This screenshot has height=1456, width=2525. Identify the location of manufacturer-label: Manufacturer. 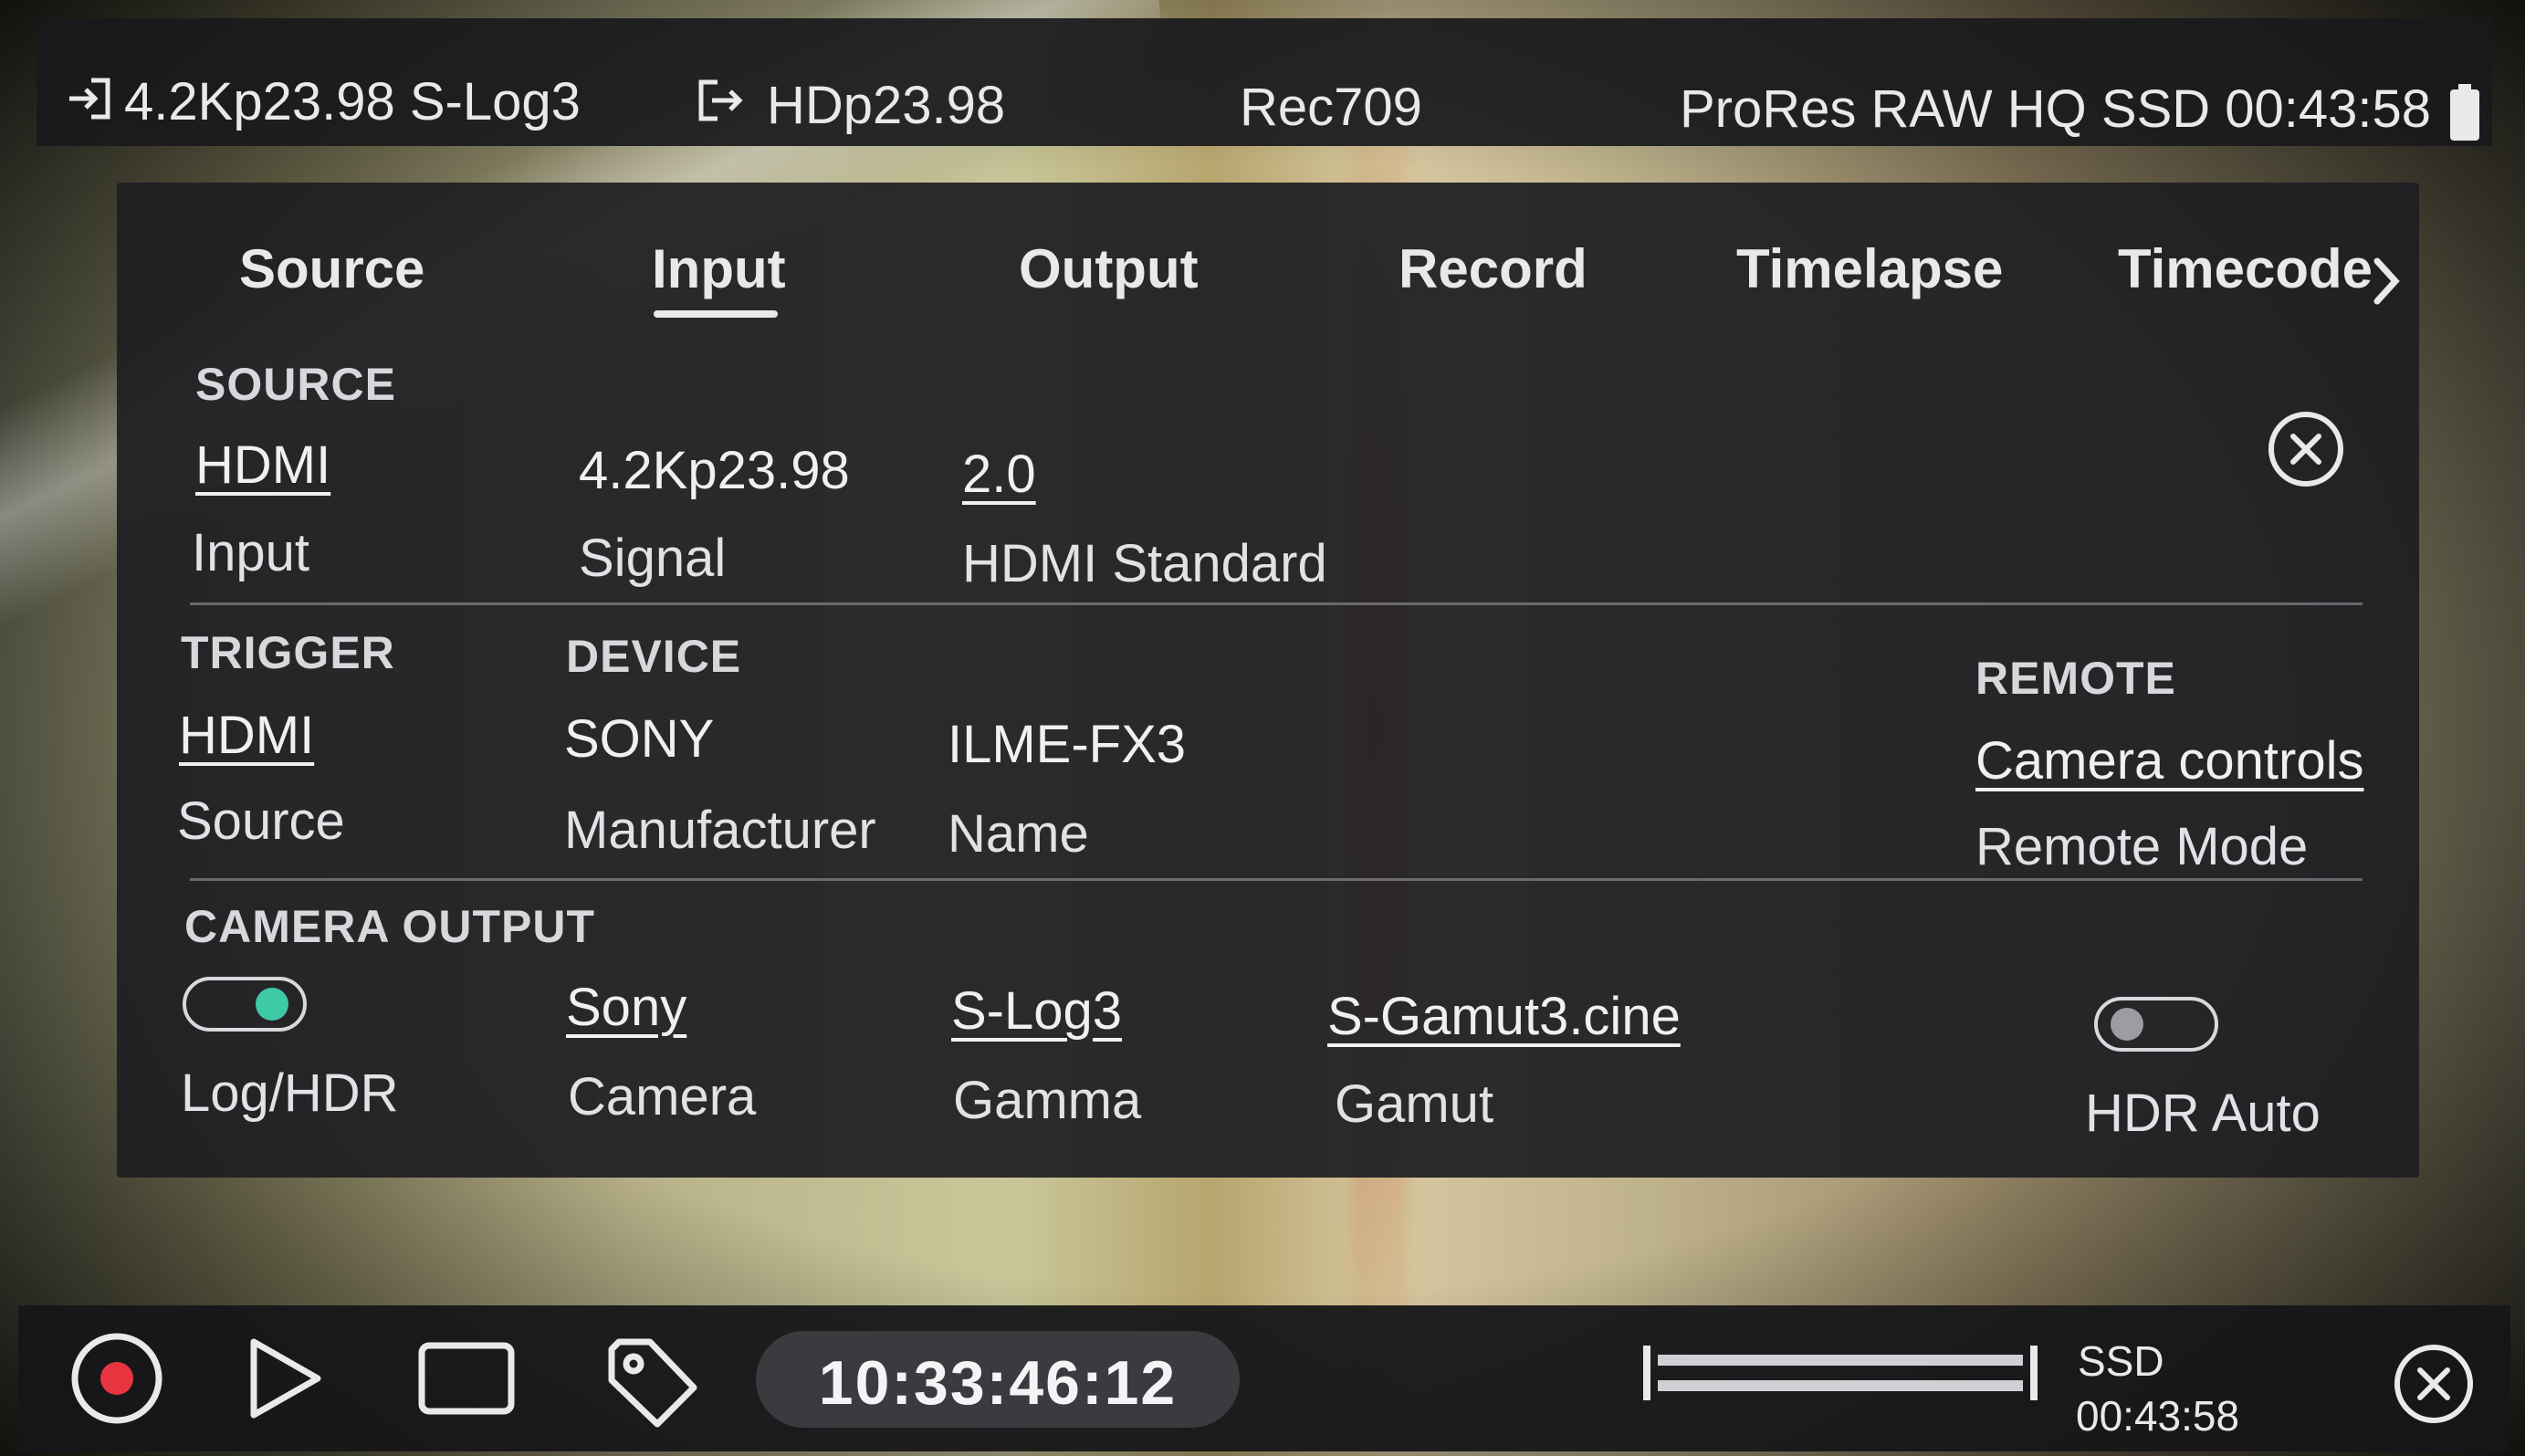
(720, 830).